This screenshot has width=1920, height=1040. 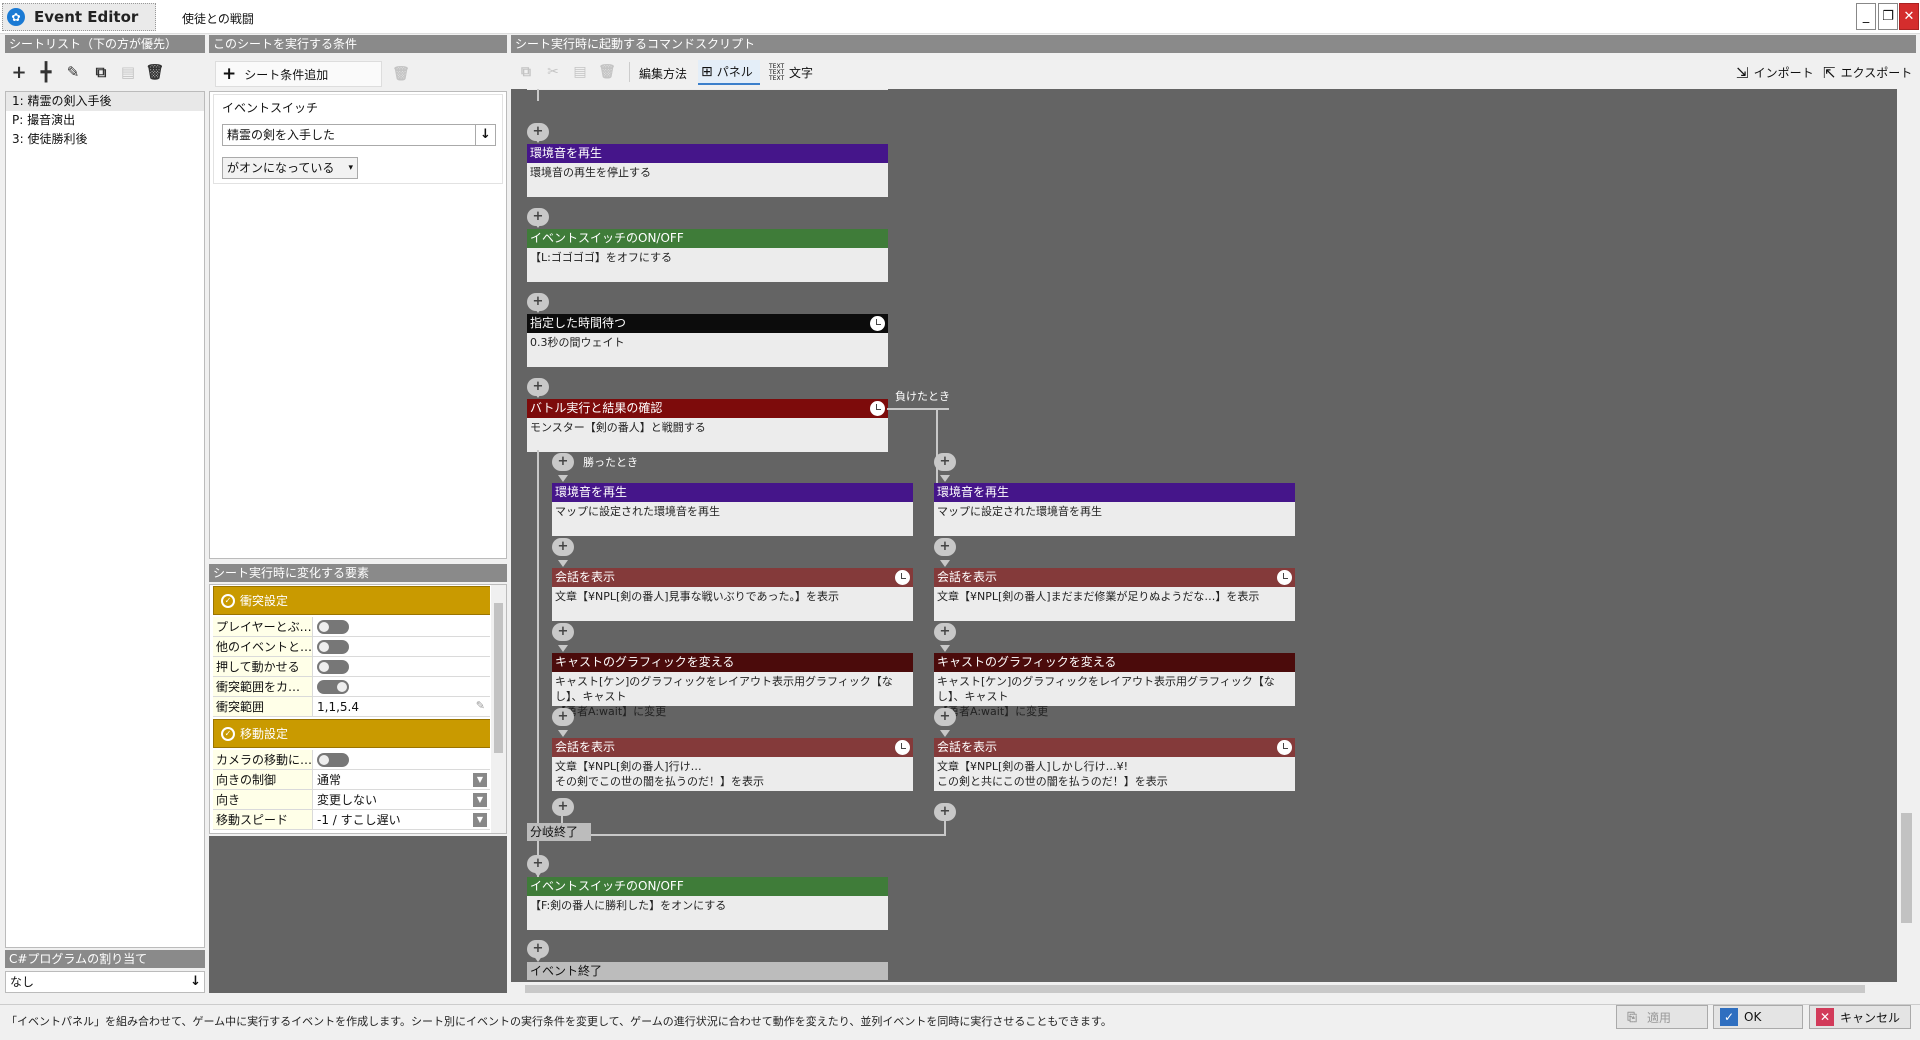 What do you see at coordinates (1114, 594) in the screenshot?
I see `command-panel: 会話を表示 文章【¥NPL[剣の番人]まだまだ修業が足りぬようだな…】を表示` at bounding box center [1114, 594].